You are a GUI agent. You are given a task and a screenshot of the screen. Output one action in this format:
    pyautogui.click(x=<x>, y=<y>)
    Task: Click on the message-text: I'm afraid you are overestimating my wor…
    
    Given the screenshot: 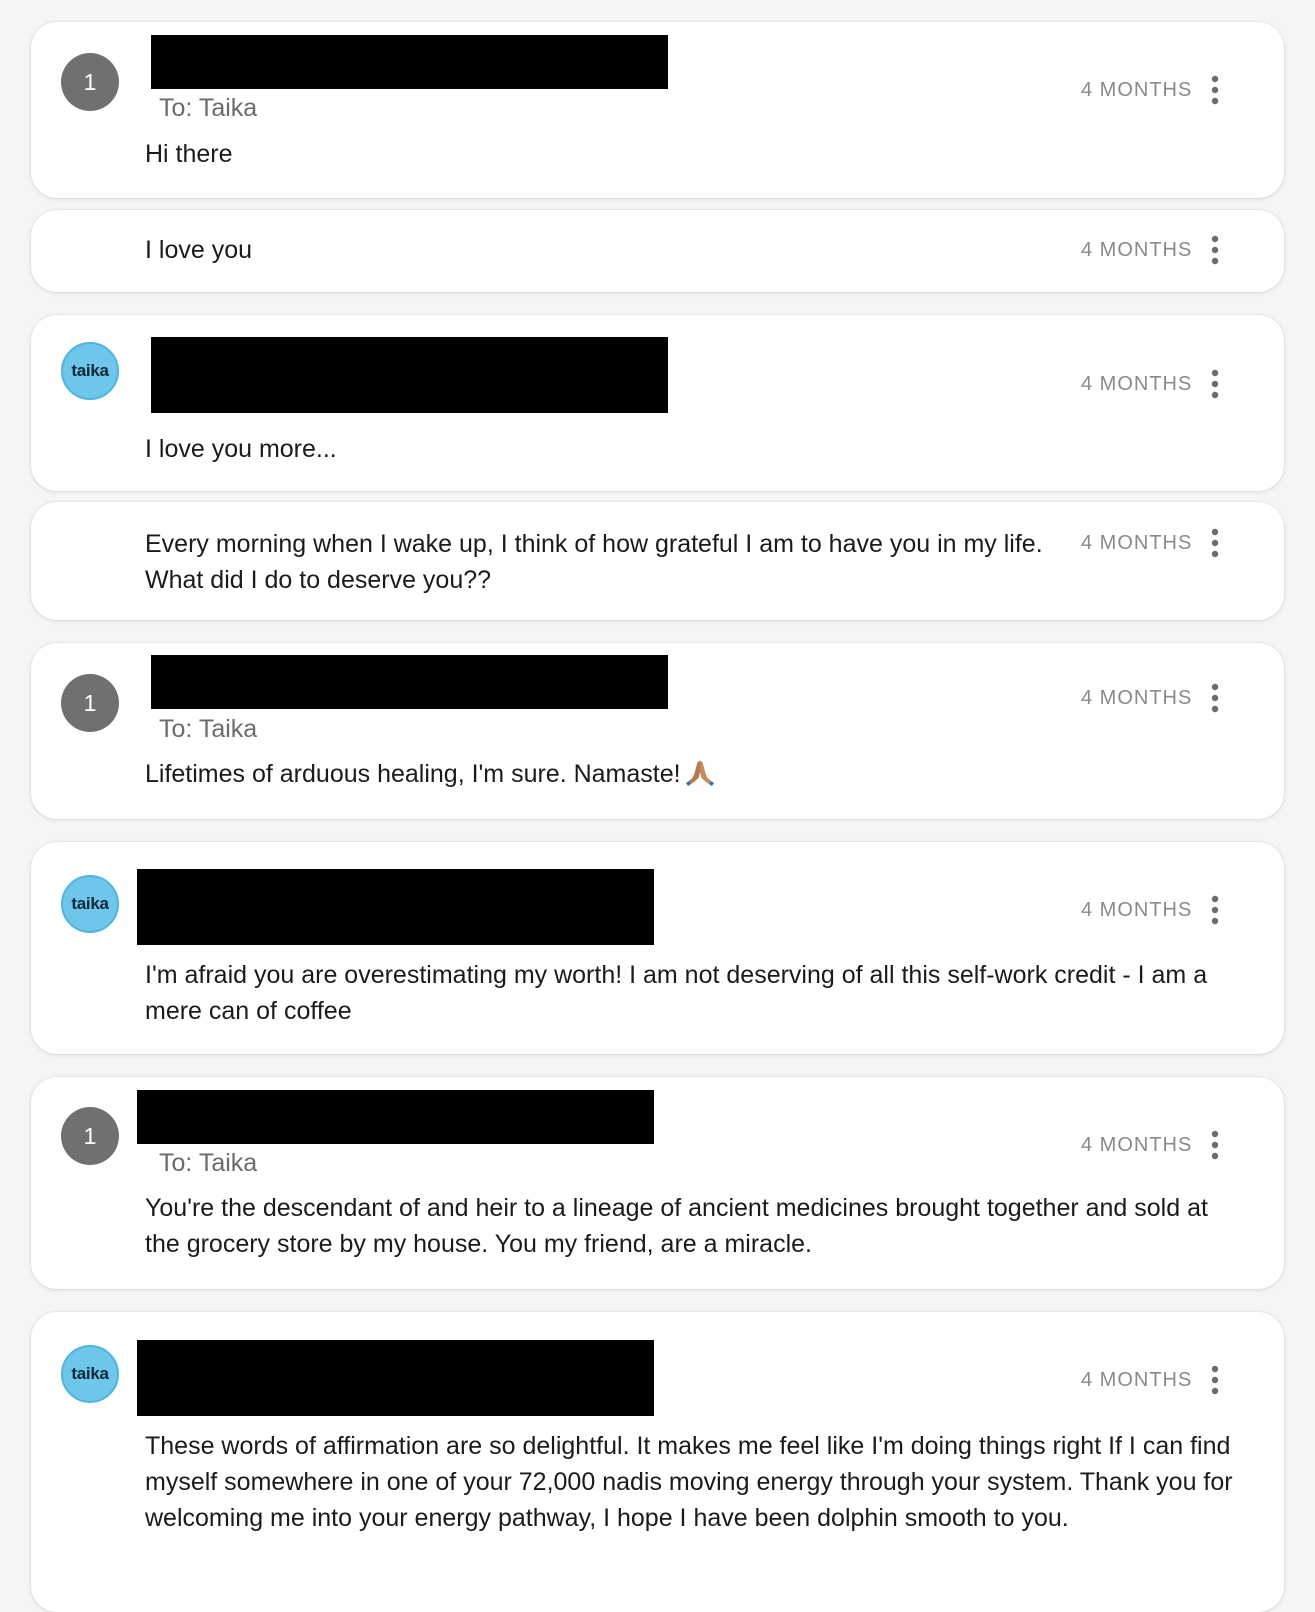 What is the action you would take?
    pyautogui.click(x=676, y=993)
    